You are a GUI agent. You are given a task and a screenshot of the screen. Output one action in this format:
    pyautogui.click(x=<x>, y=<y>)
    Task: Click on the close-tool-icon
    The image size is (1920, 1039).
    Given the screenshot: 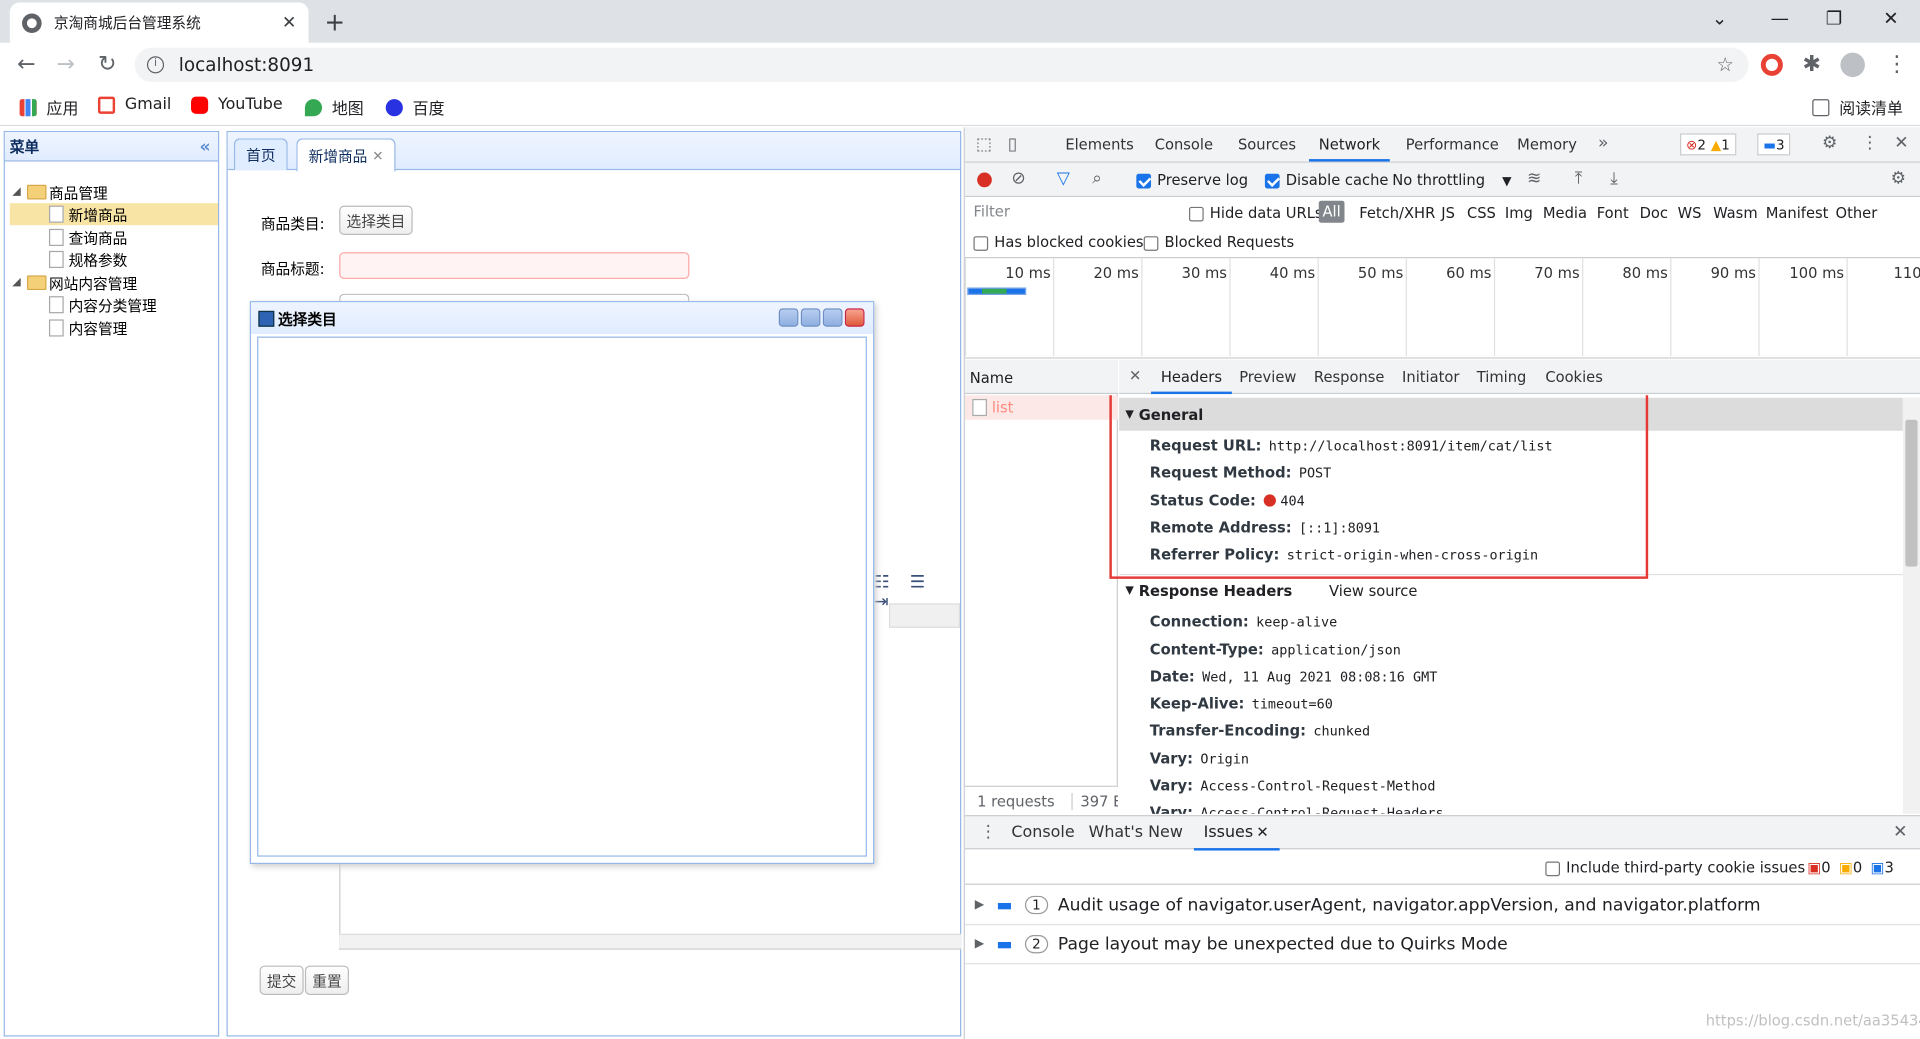 What is the action you would take?
    pyautogui.click(x=854, y=317)
    